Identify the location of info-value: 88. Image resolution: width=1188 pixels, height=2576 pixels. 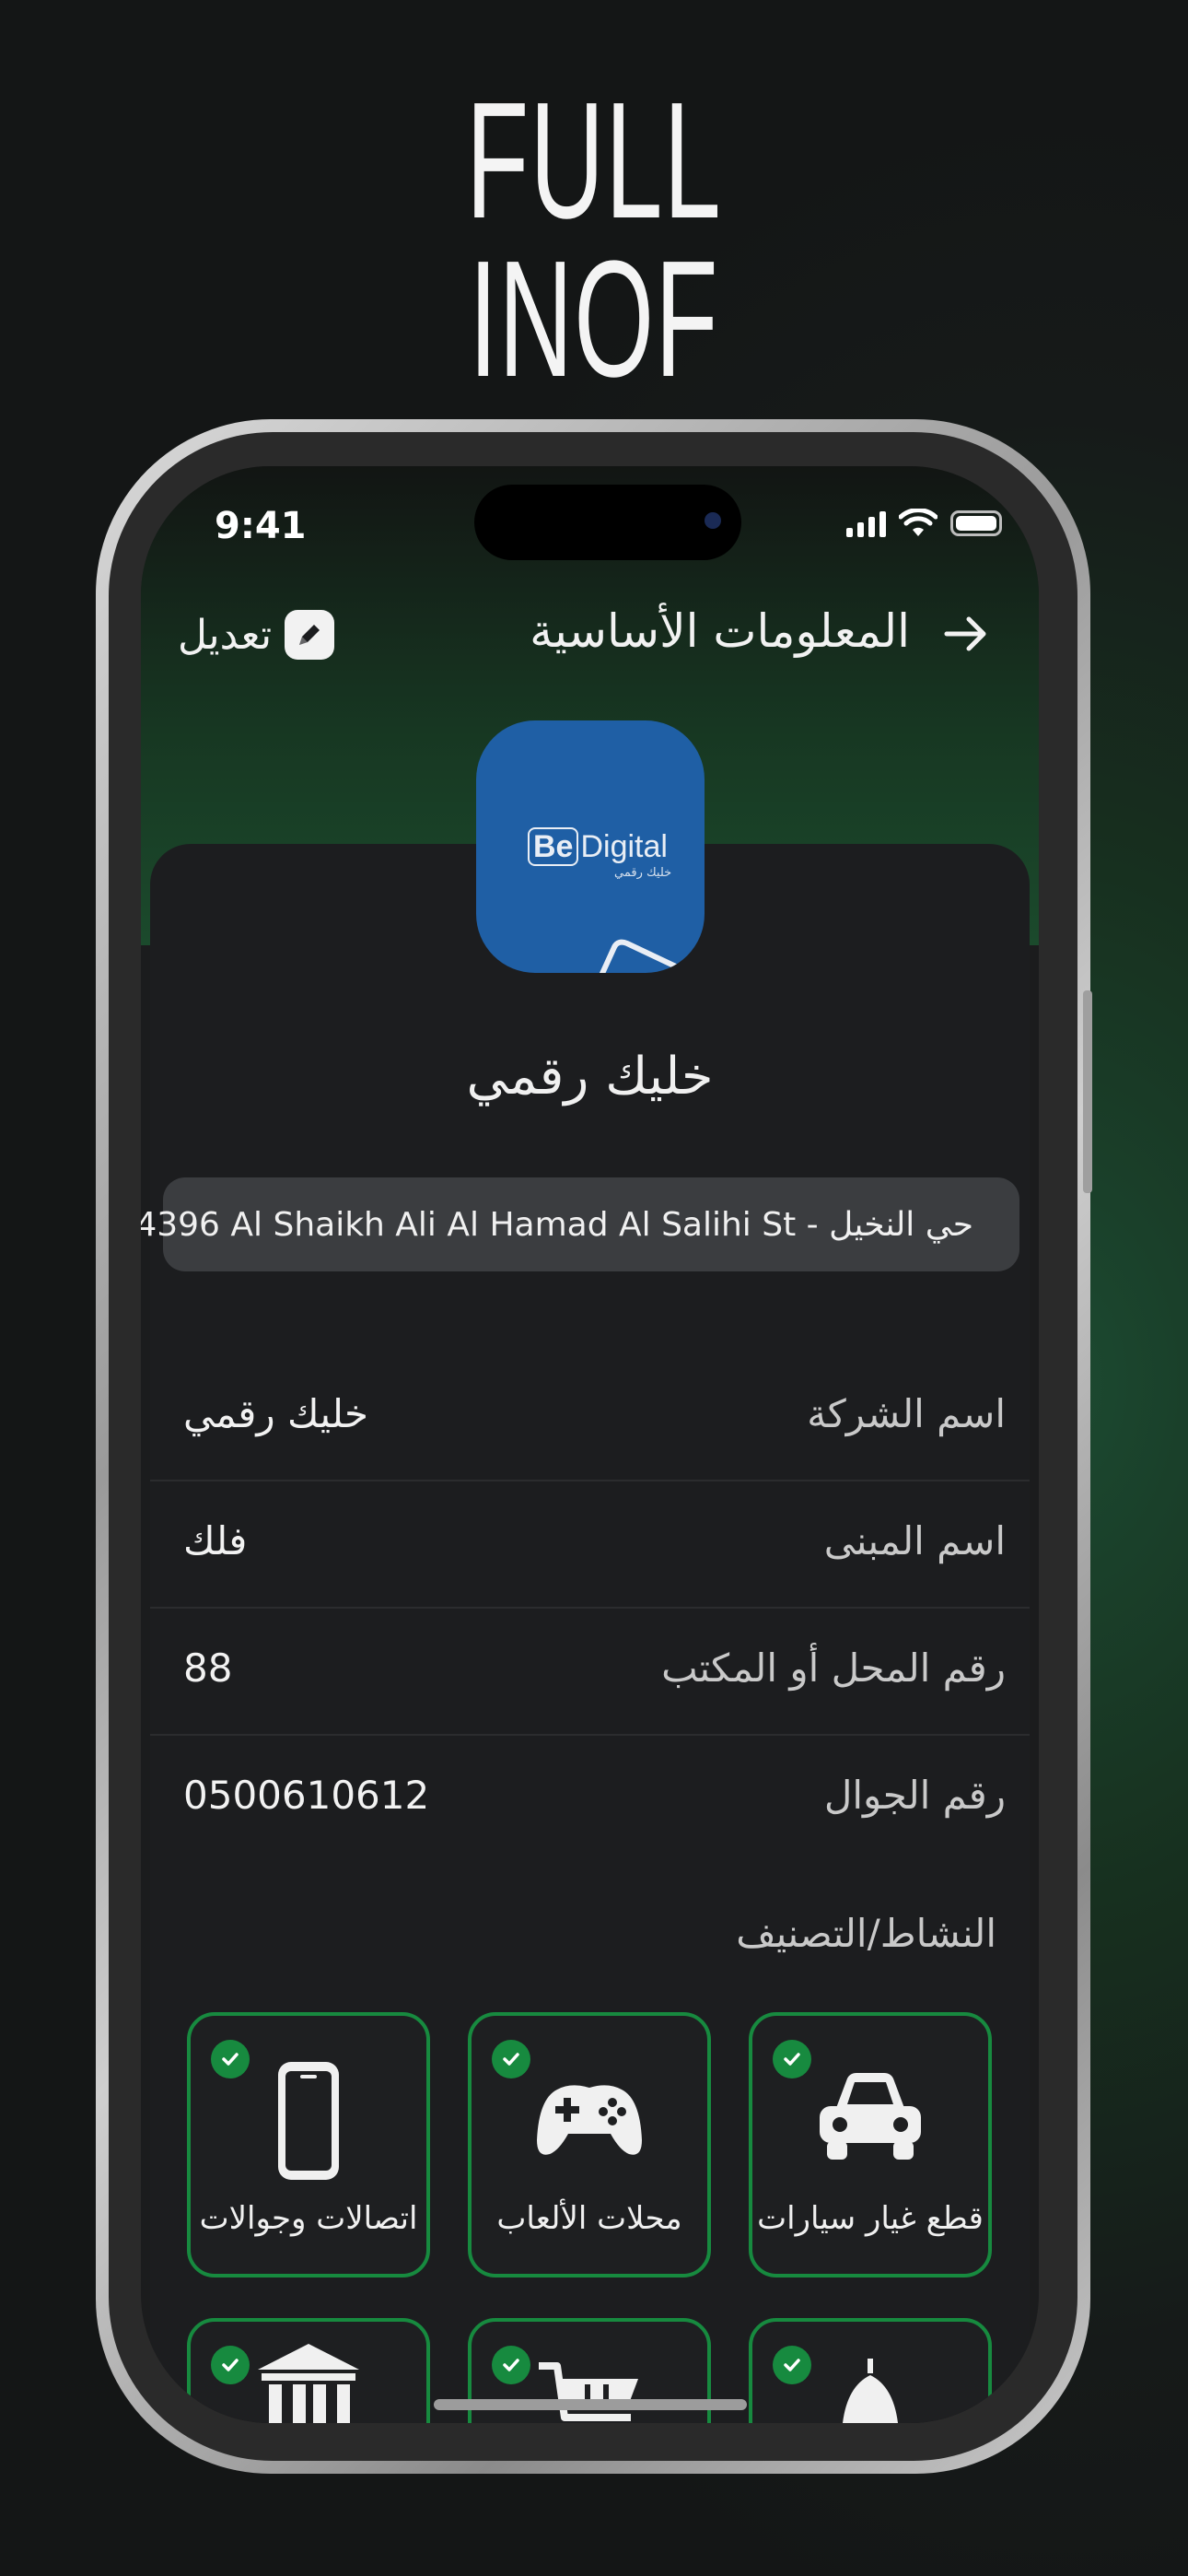
(208, 1668).